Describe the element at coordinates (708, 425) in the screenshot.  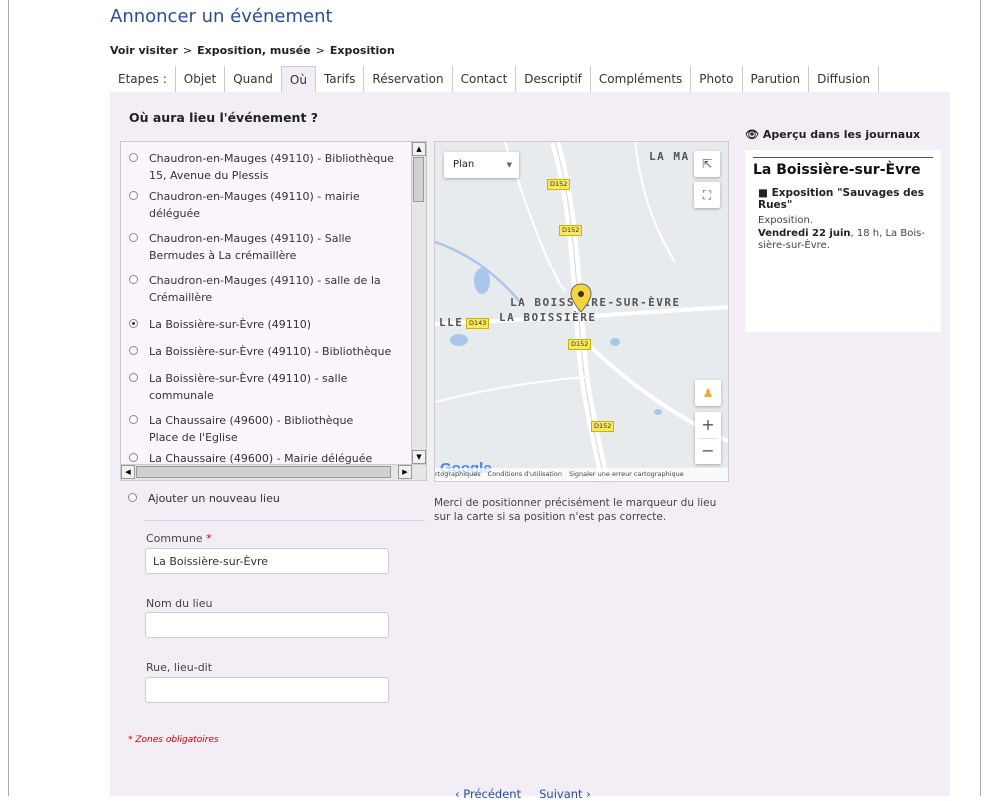
I see `zoom-in-button: +` at that location.